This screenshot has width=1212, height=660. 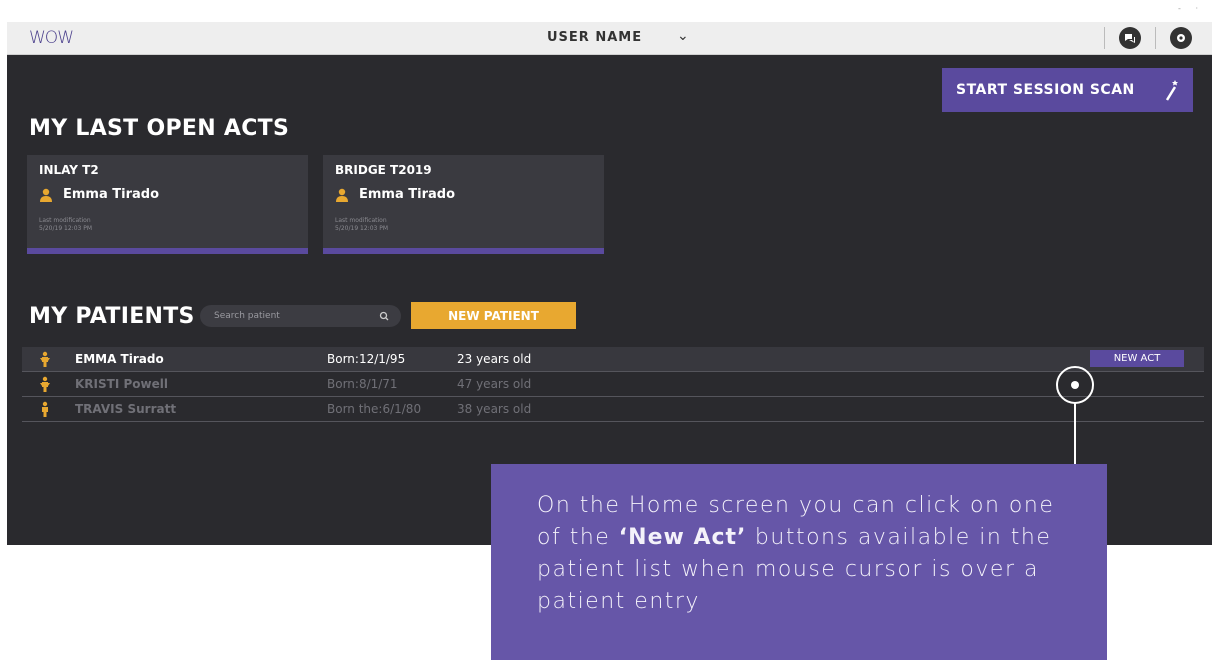 I want to click on patient-name: TRAVIS Surratt, so click(x=126, y=409).